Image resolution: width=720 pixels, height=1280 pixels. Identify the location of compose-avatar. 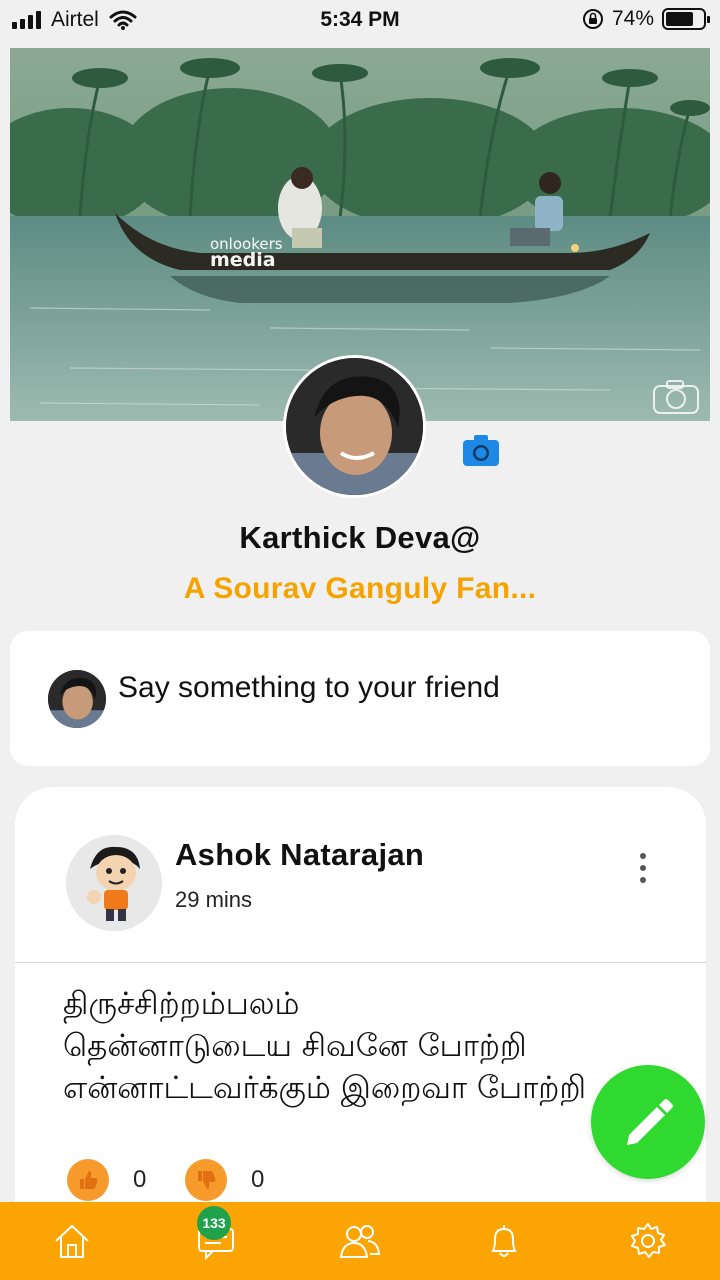
(77, 699).